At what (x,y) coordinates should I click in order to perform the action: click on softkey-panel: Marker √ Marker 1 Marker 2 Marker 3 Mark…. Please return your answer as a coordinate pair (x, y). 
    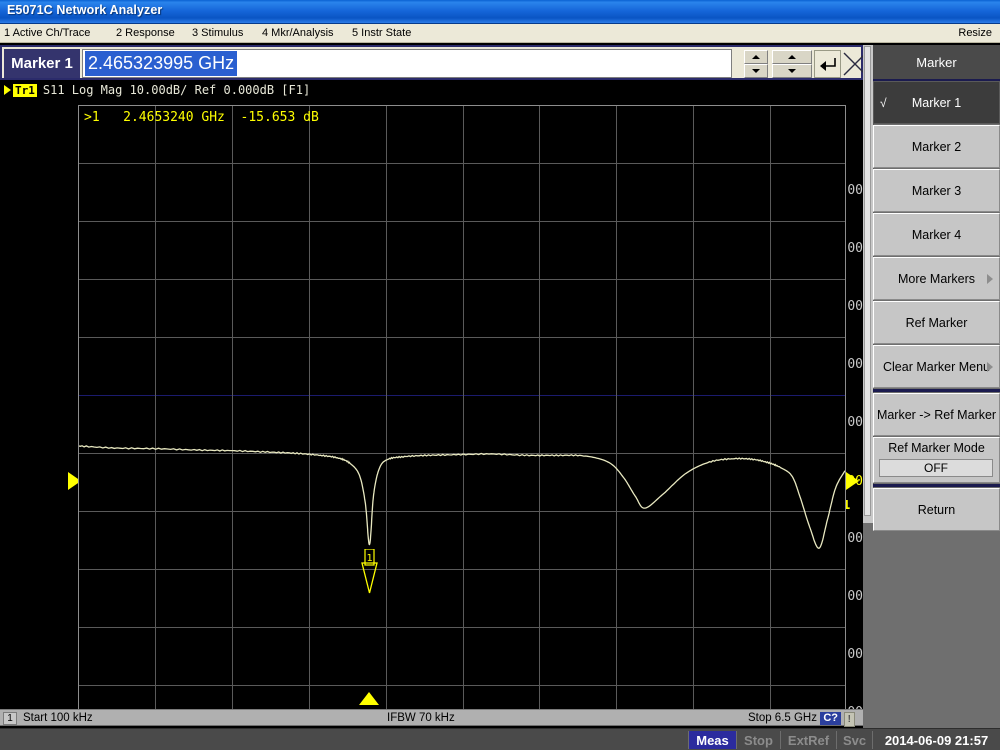
    Looking at the image, I should click on (931, 386).